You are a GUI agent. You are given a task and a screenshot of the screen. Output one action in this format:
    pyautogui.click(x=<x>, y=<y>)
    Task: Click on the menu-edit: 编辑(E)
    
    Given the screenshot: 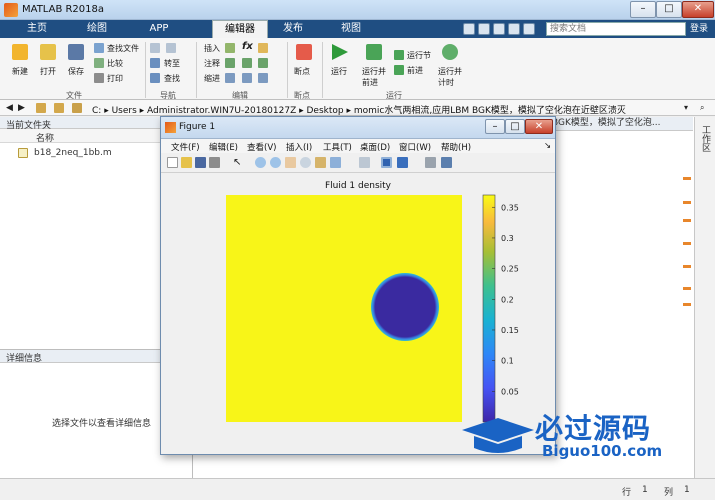 What is the action you would take?
    pyautogui.click(x=223, y=147)
    